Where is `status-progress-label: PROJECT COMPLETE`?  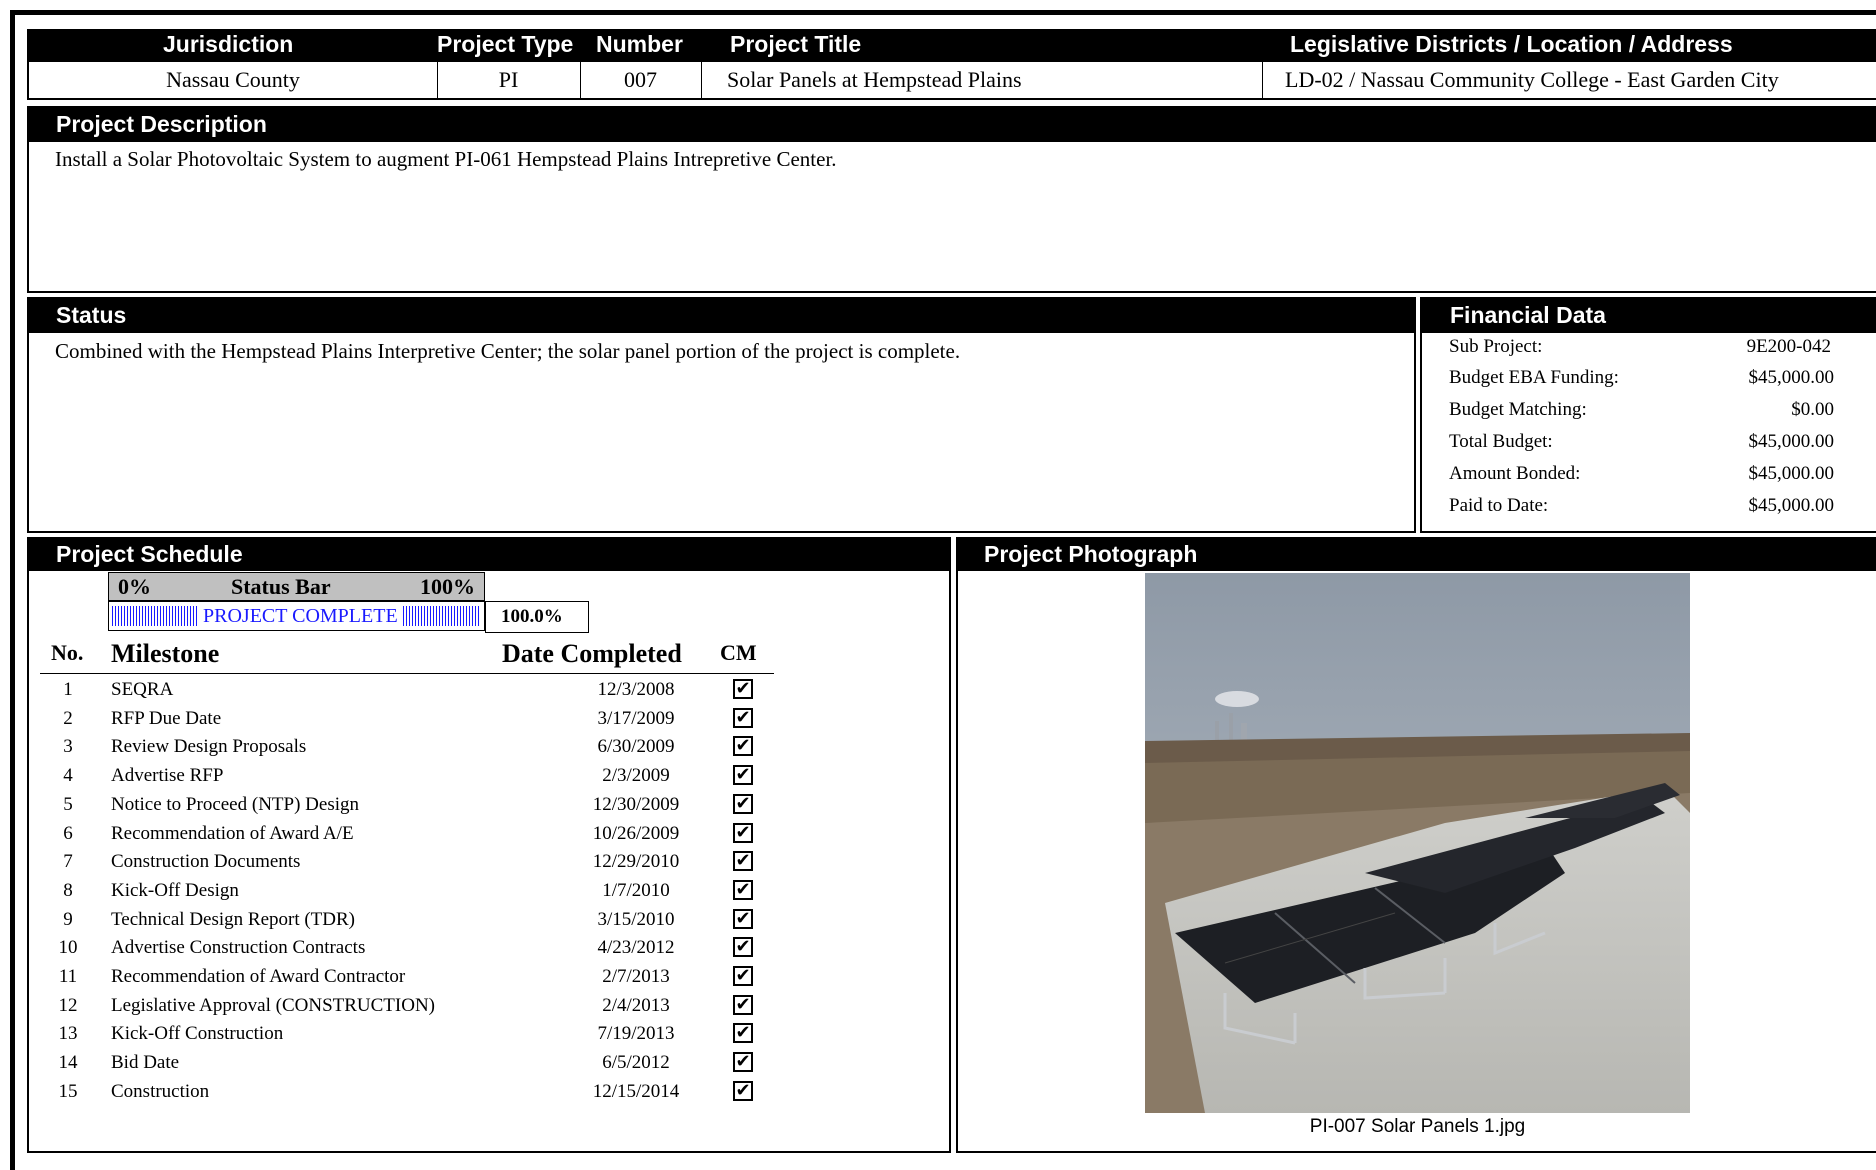 status-progress-label: PROJECT COMPLETE is located at coordinates (300, 616).